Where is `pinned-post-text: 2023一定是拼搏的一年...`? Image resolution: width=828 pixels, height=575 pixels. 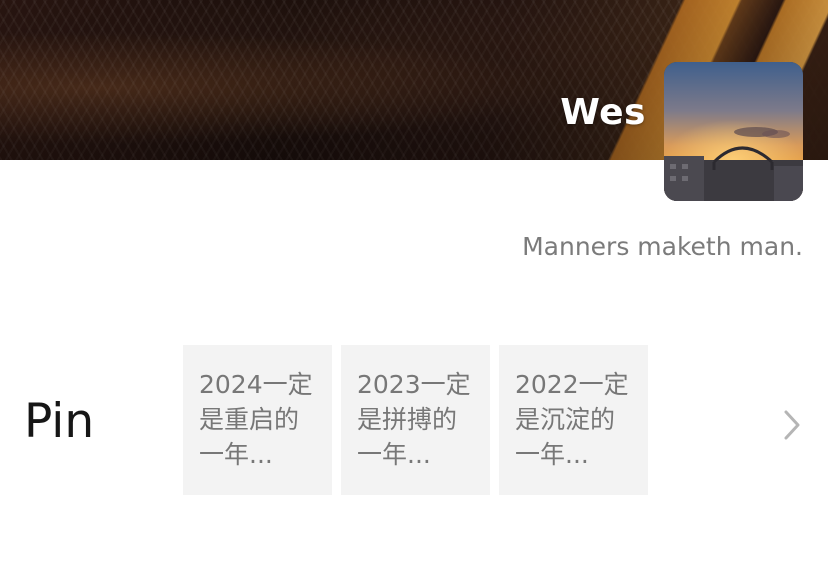
pinned-post-text: 2023一定是拼搏的一年... is located at coordinates (414, 419).